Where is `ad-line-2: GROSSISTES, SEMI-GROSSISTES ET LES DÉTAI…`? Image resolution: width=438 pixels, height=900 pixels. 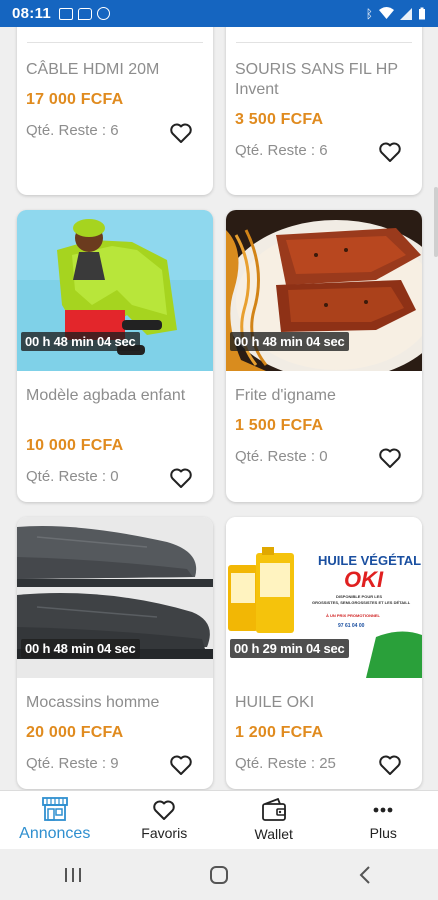 ad-line-2: GROSSISTES, SEMI-GROSSISTES ET LES DÉTAI… is located at coordinates (361, 602).